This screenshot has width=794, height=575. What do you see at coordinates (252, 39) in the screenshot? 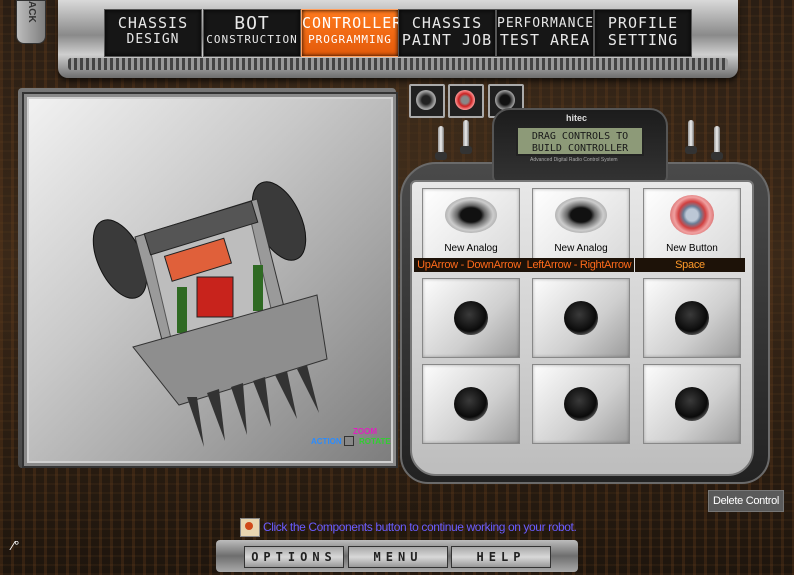
I see `tab-line2: CONSTRUCTION` at bounding box center [252, 39].